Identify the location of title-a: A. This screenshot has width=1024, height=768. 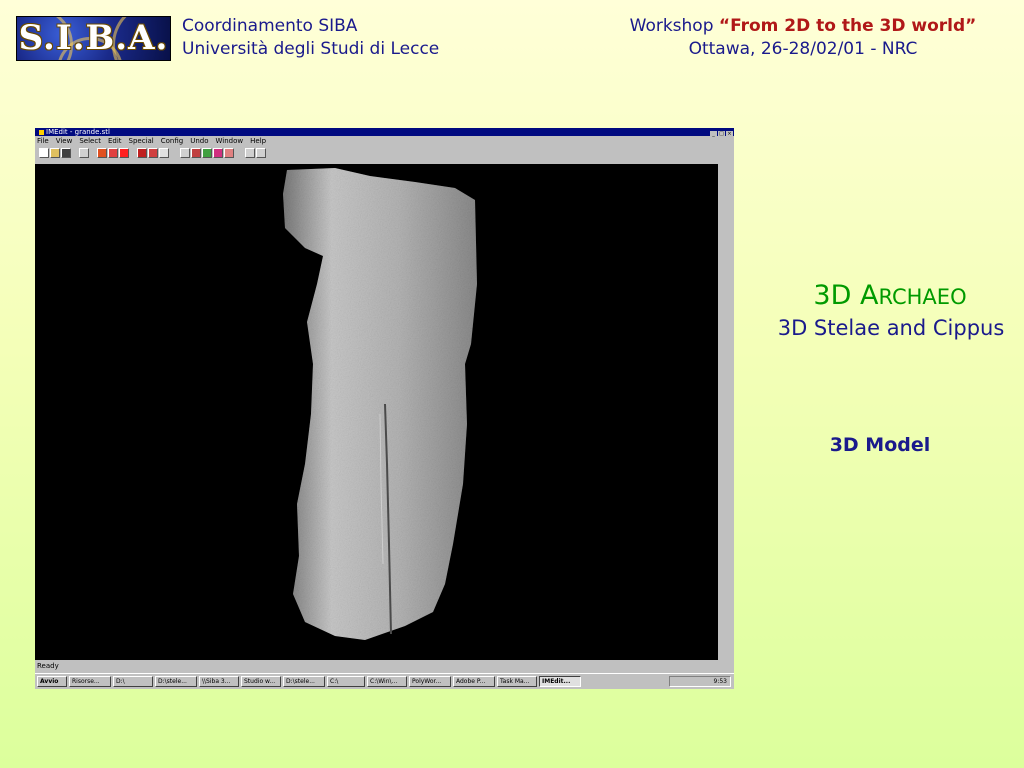
(869, 295).